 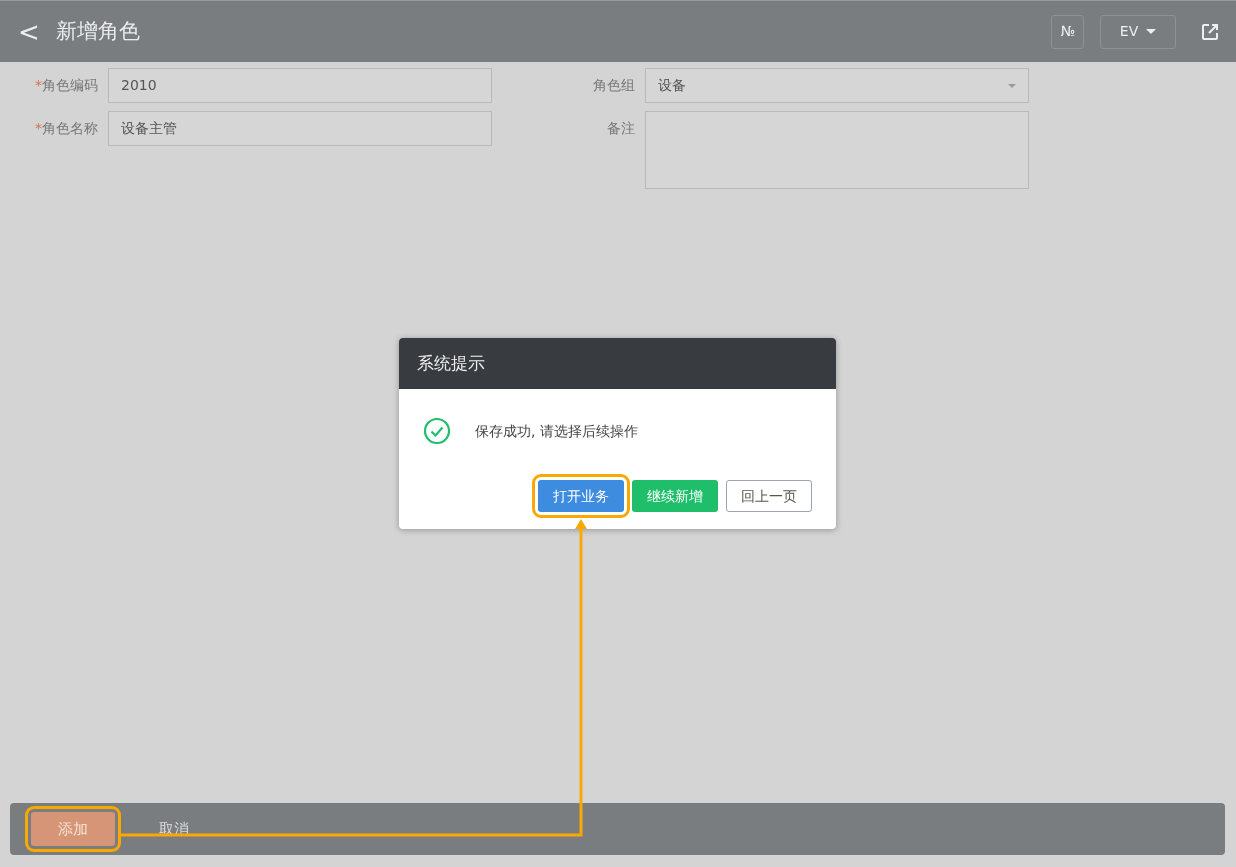 I want to click on share-icon, so click(x=1210, y=31).